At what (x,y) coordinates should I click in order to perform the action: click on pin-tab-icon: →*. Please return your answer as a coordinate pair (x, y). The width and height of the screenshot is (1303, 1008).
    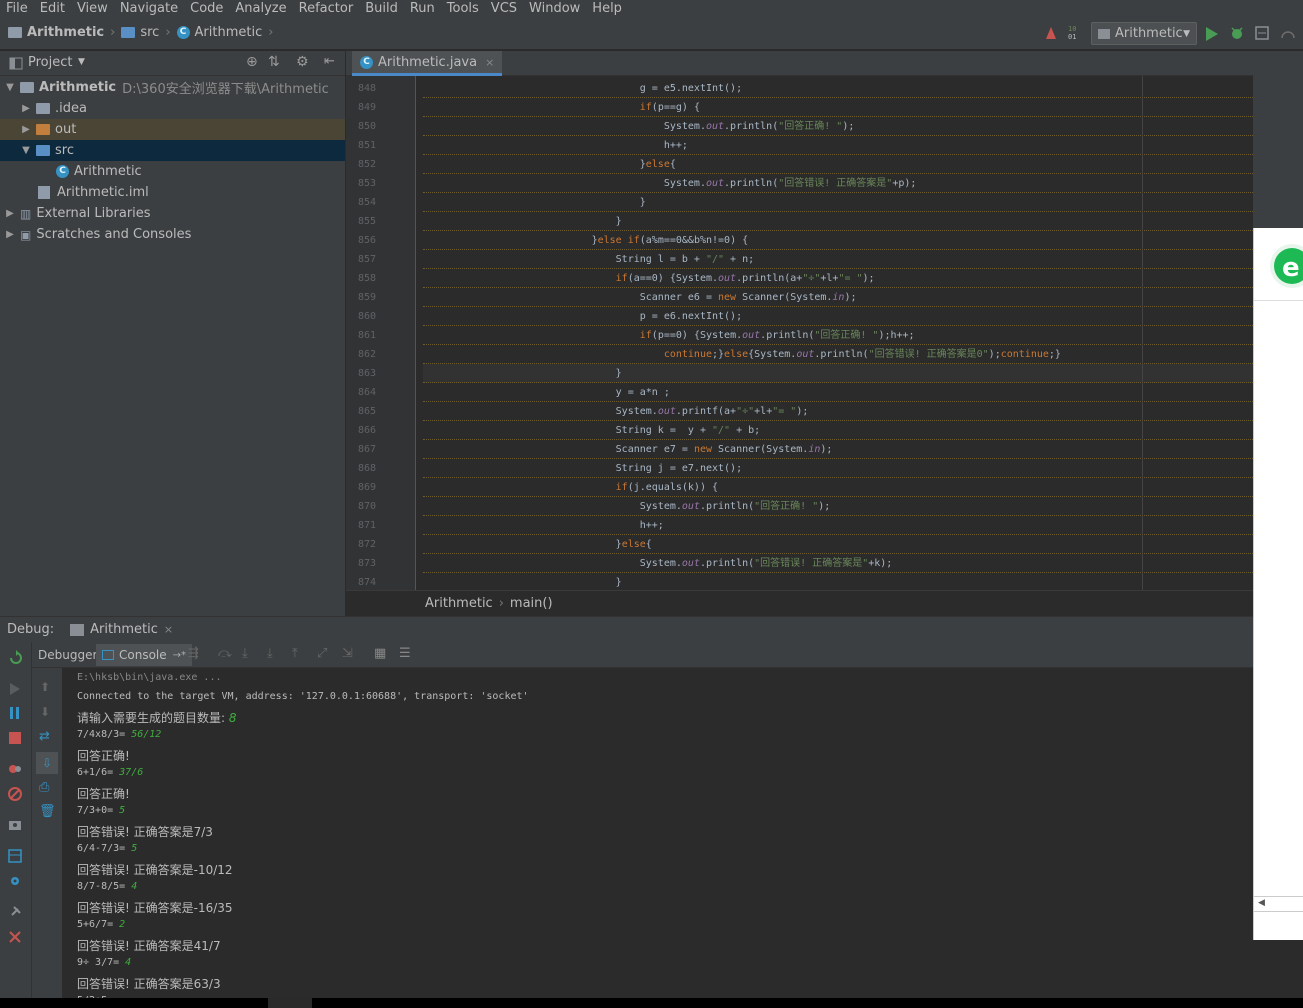
    Looking at the image, I should click on (179, 655).